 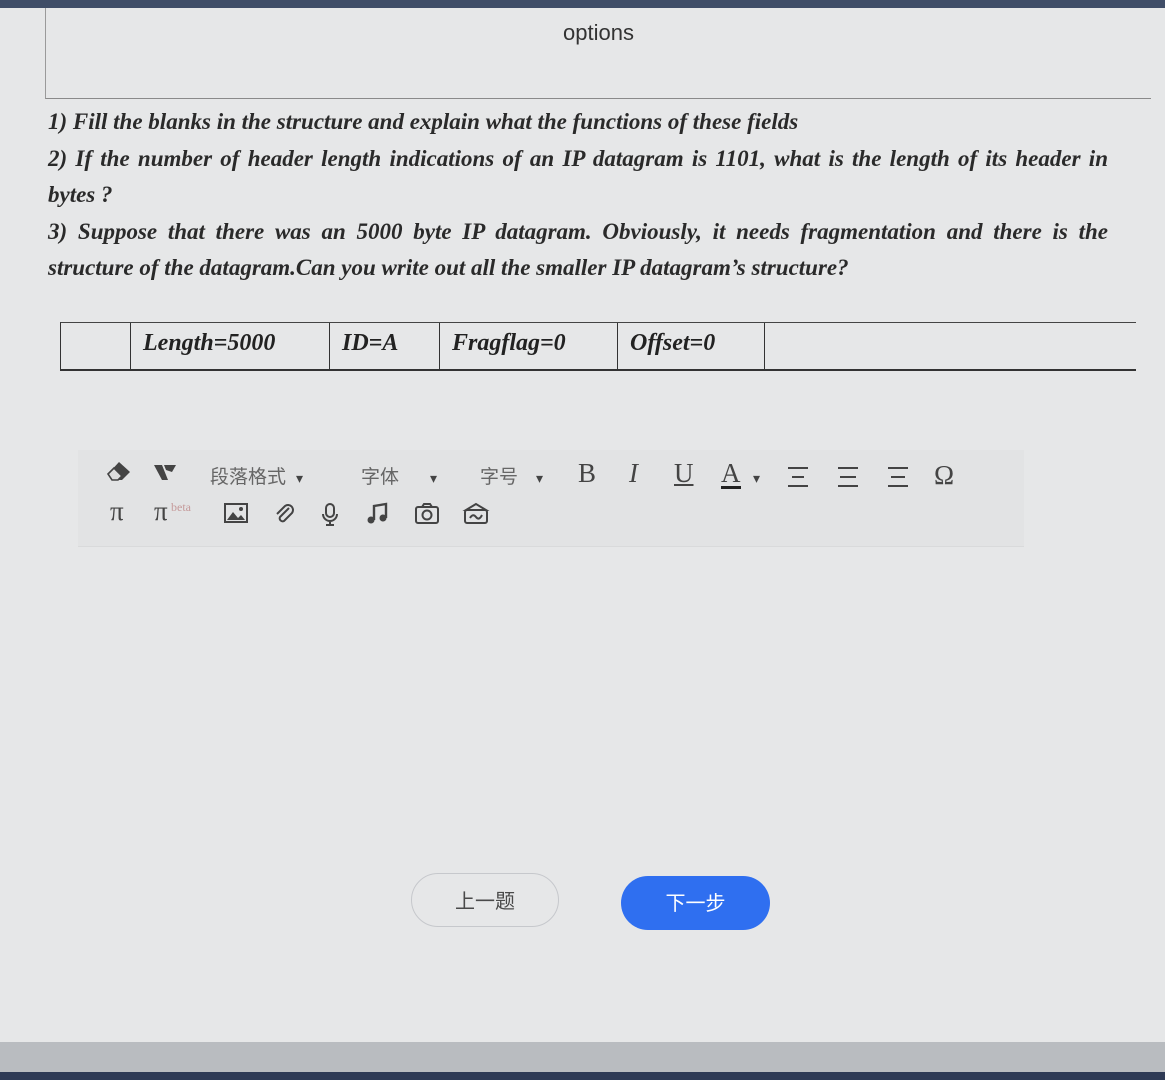 I want to click on window-top-bar, so click(x=582, y=4).